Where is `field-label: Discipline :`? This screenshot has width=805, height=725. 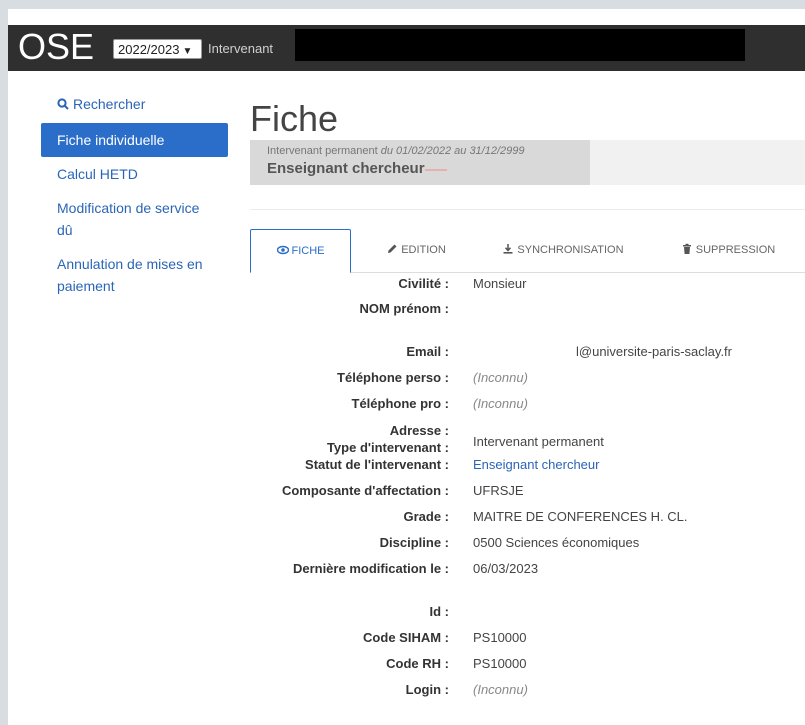
field-label: Discipline : is located at coordinates (414, 542).